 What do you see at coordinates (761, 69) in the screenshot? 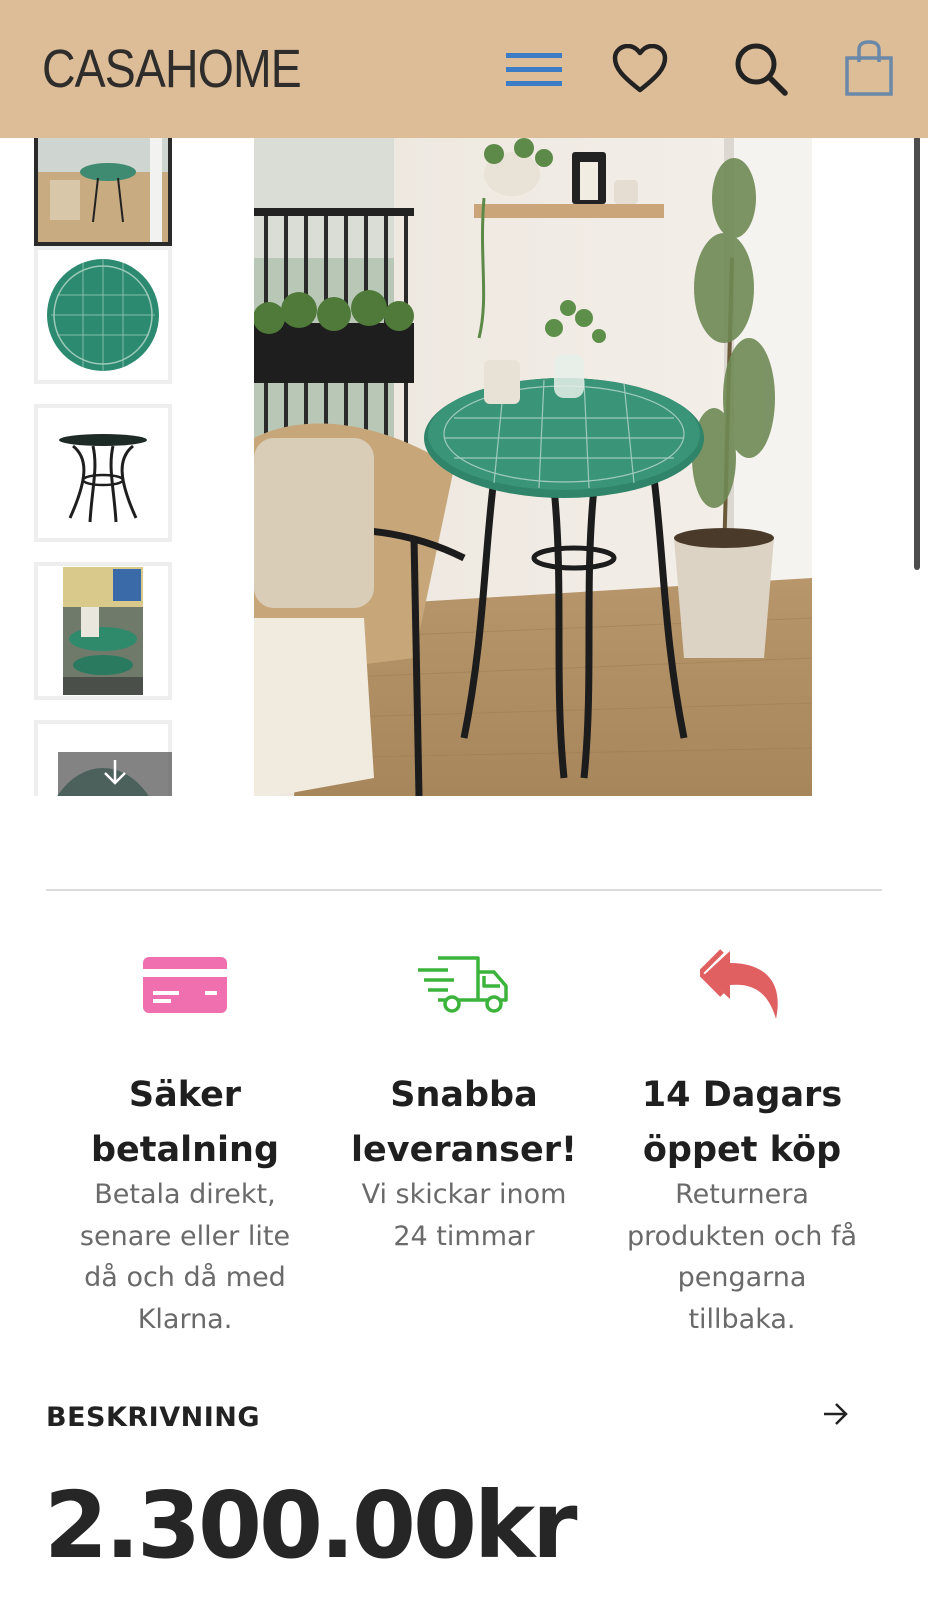
I see `search-icon` at bounding box center [761, 69].